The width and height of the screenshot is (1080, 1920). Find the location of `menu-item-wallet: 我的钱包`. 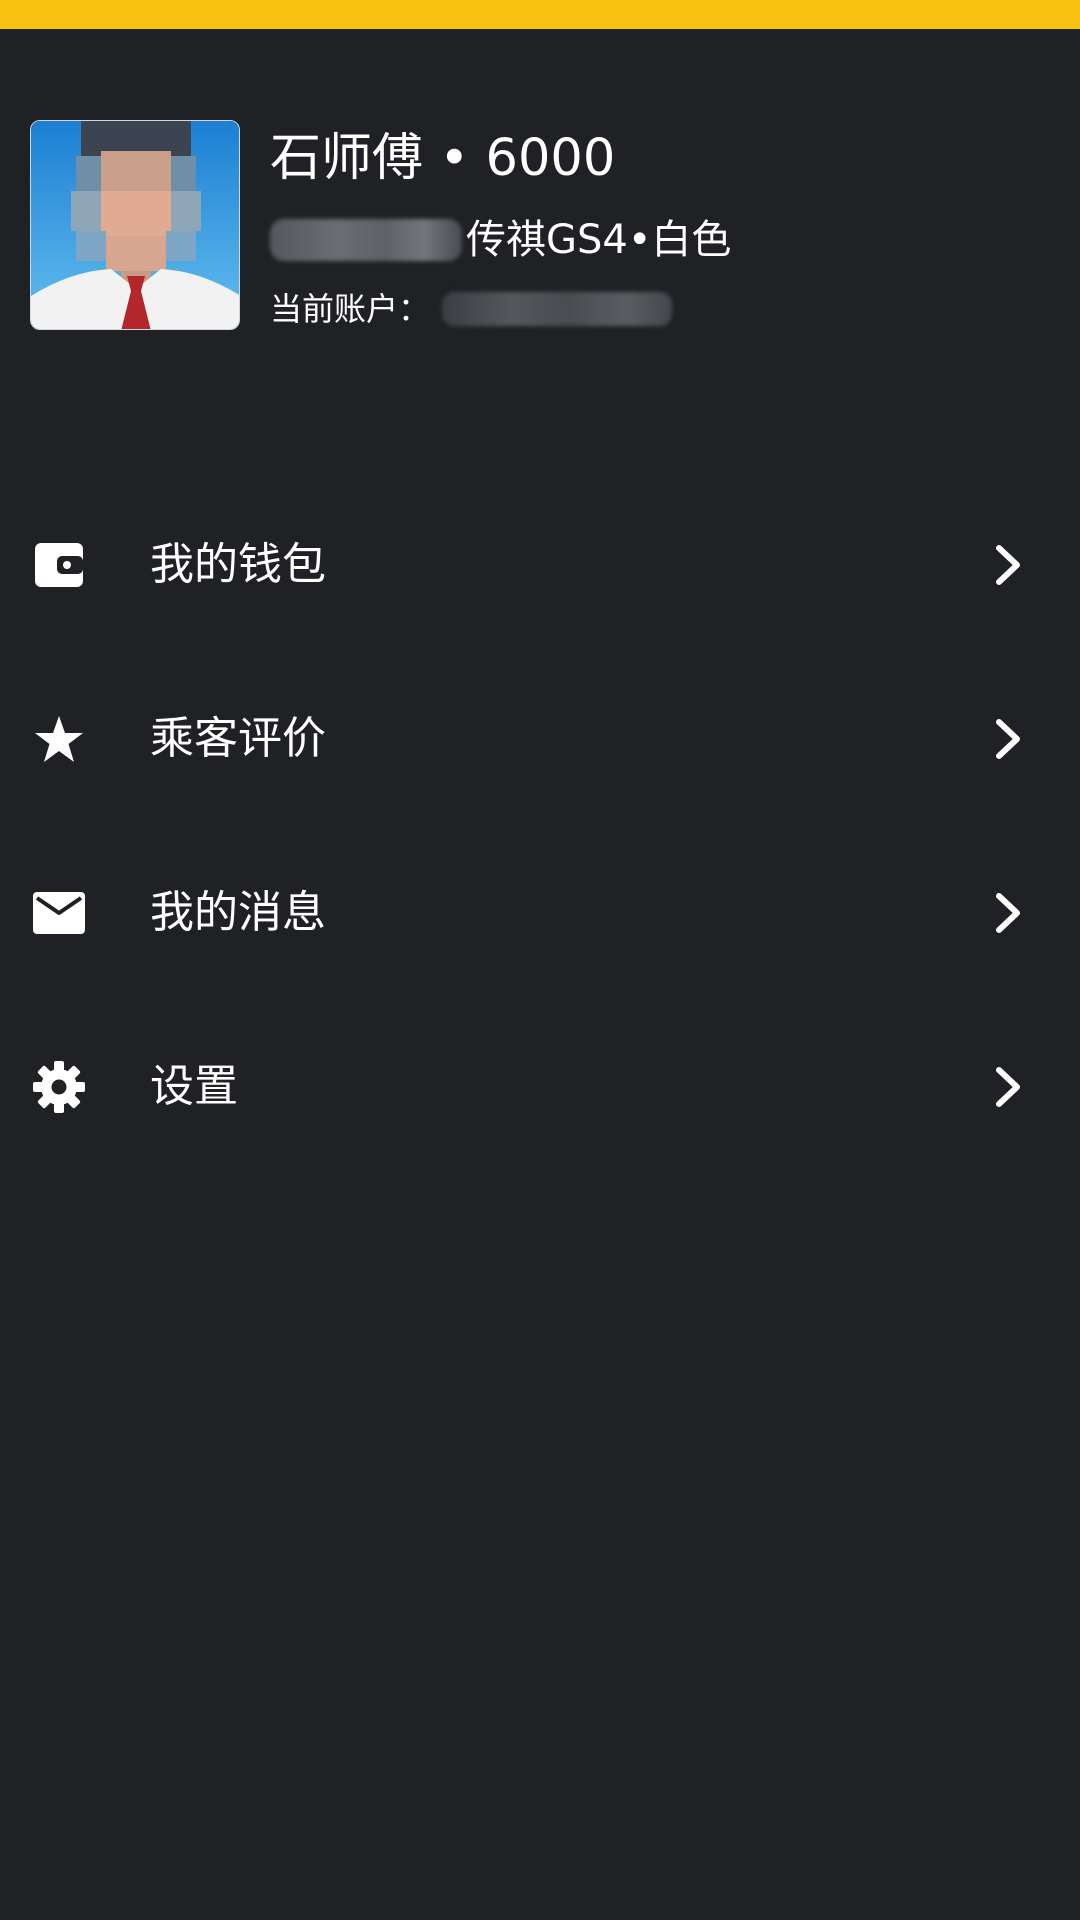

menu-item-wallet: 我的钱包 is located at coordinates (540, 565).